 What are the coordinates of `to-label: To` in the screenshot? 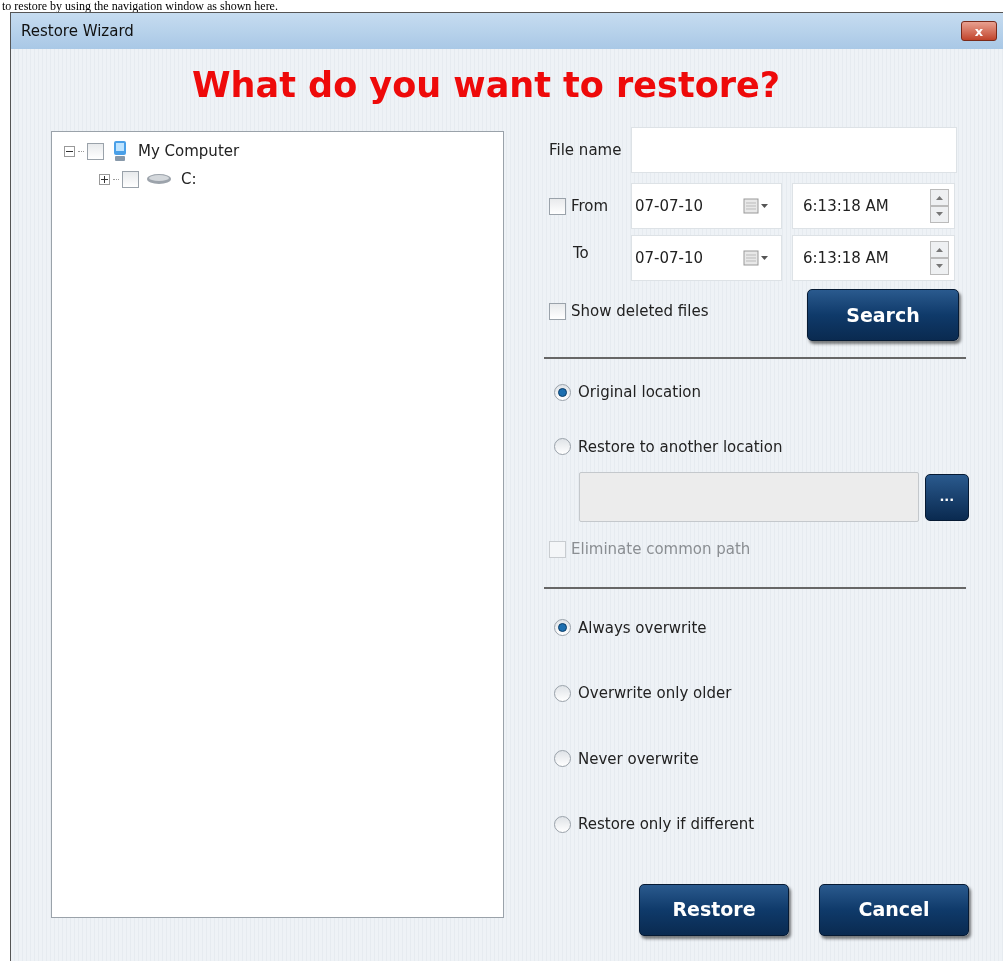 It's located at (581, 253).